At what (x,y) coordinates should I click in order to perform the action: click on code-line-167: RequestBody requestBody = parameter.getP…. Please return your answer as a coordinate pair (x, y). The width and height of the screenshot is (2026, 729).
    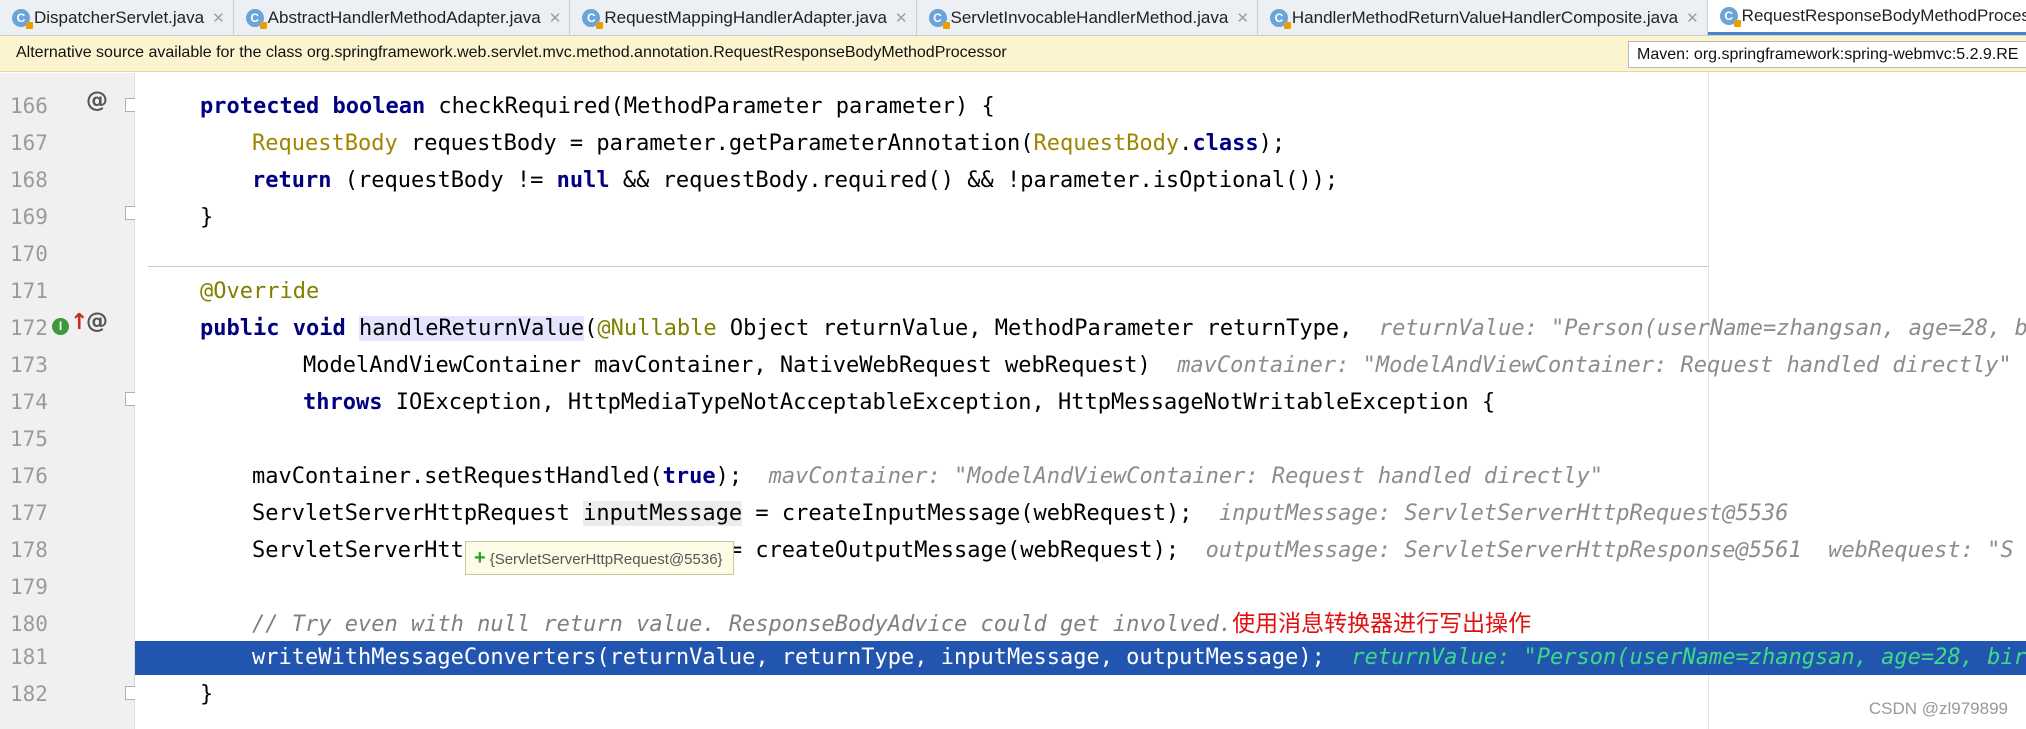
    Looking at the image, I should click on (769, 143).